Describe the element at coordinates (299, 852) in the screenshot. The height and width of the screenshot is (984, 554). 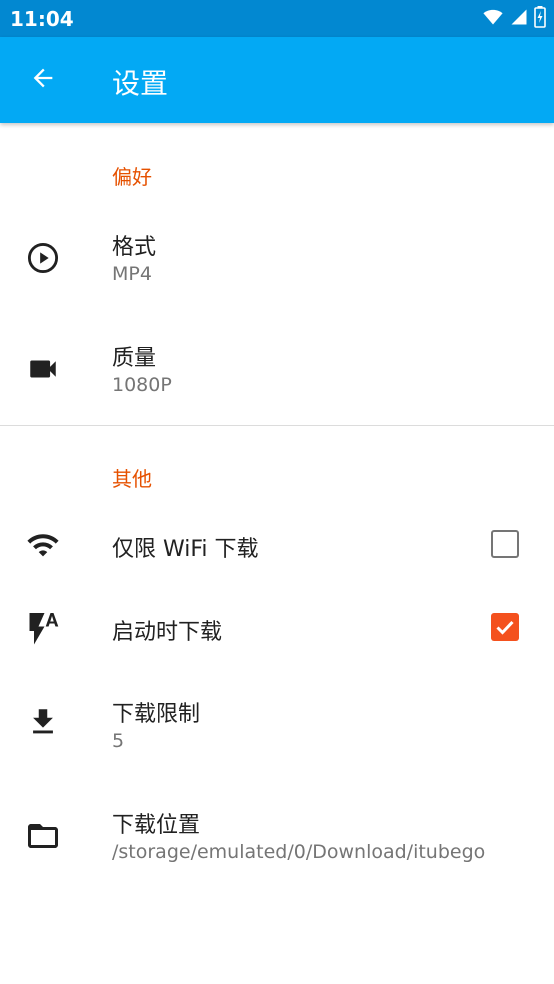
I see `setting-download-location-value: /storage/emulated/0/Download/itubego` at that location.